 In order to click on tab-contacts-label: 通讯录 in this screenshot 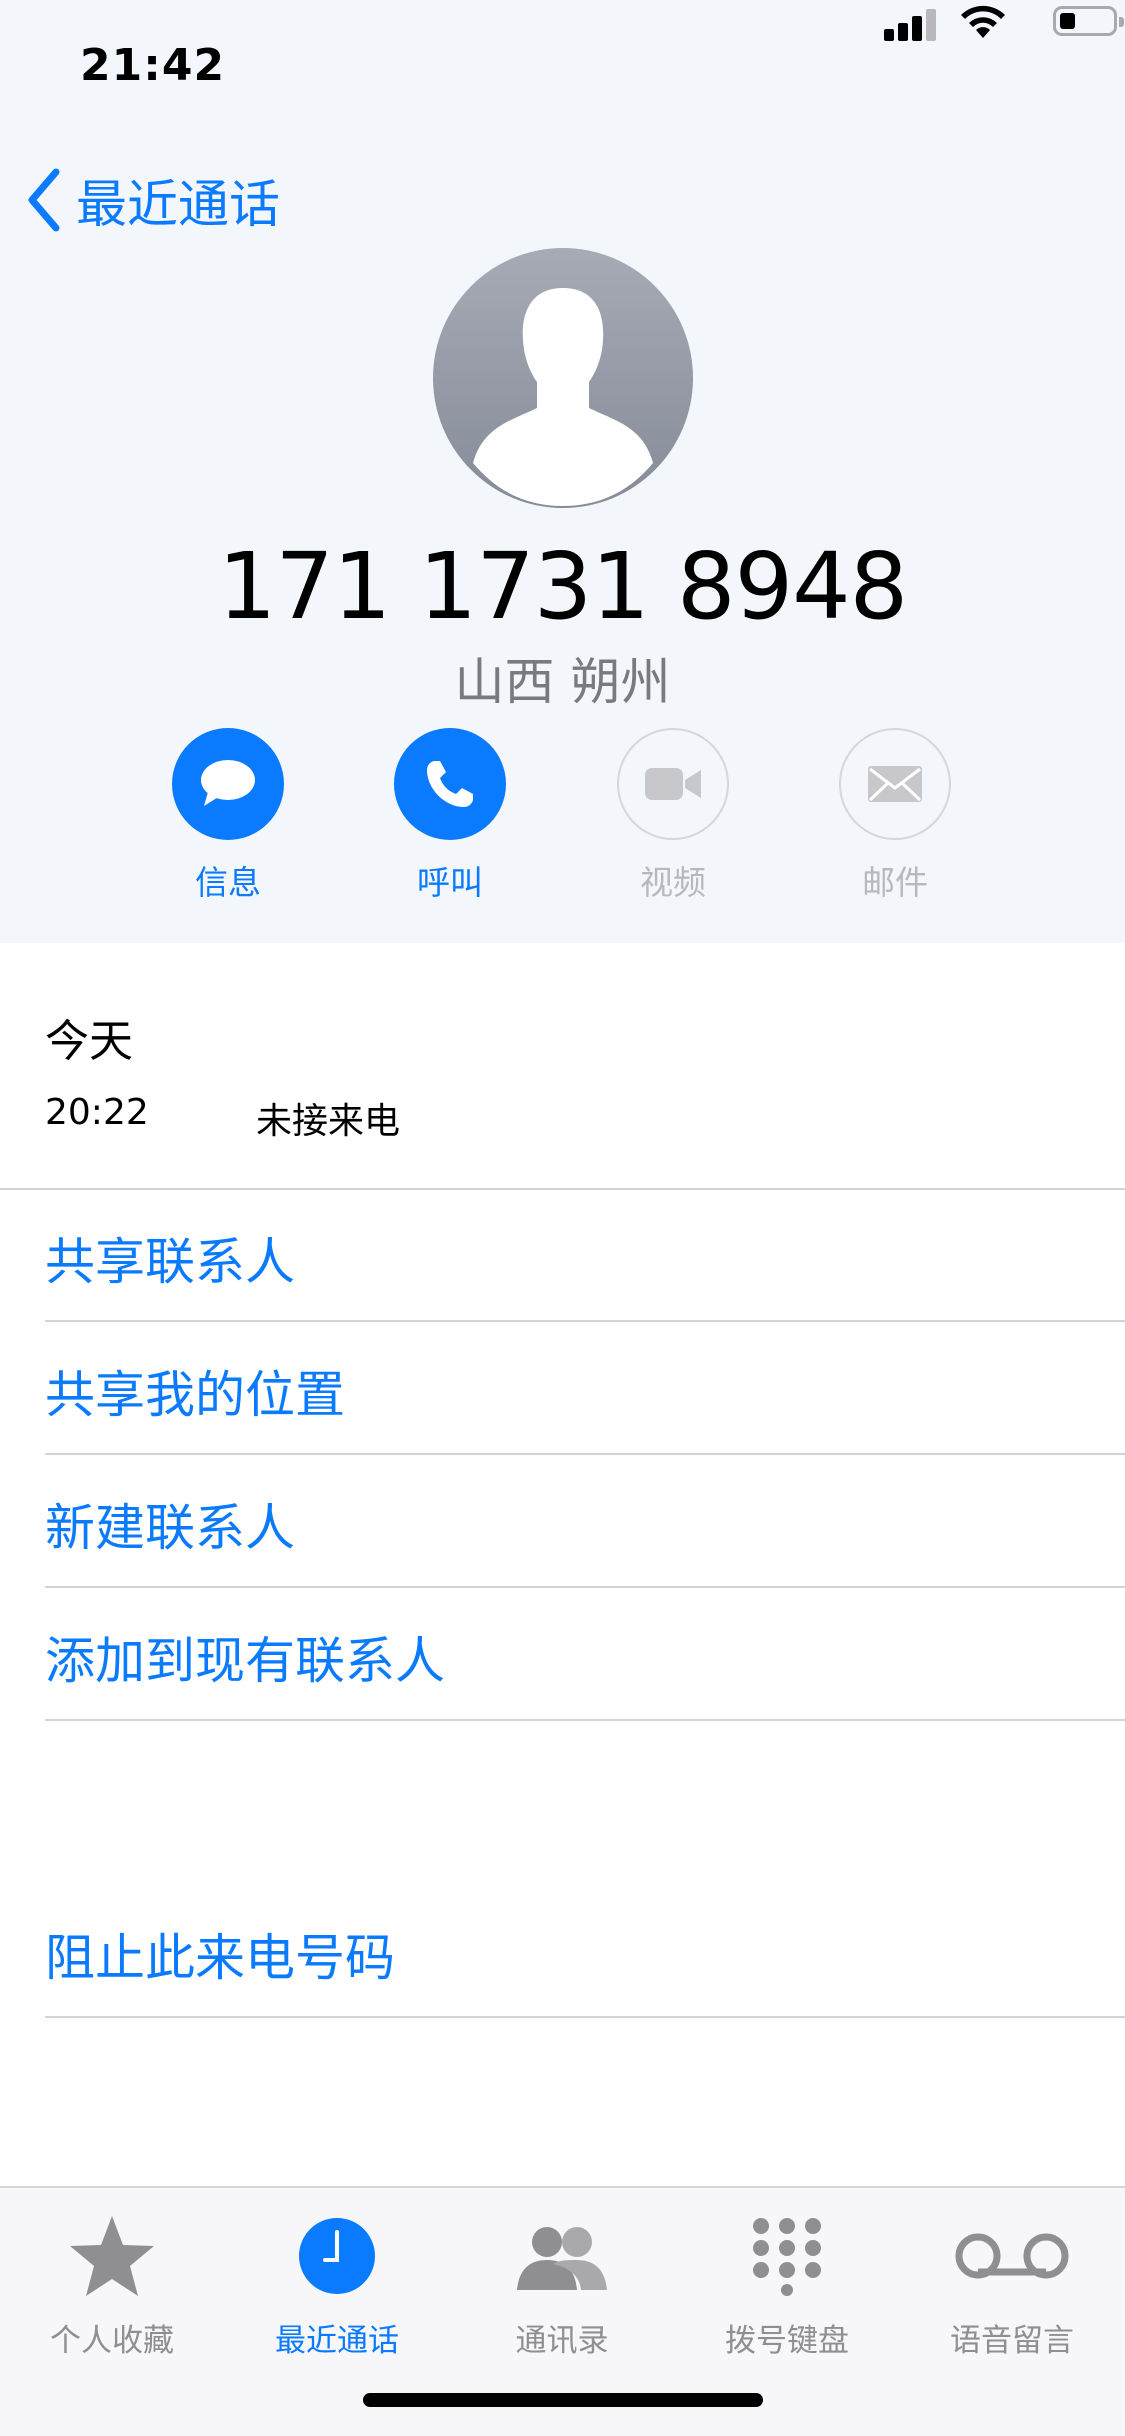, I will do `click(562, 2341)`.